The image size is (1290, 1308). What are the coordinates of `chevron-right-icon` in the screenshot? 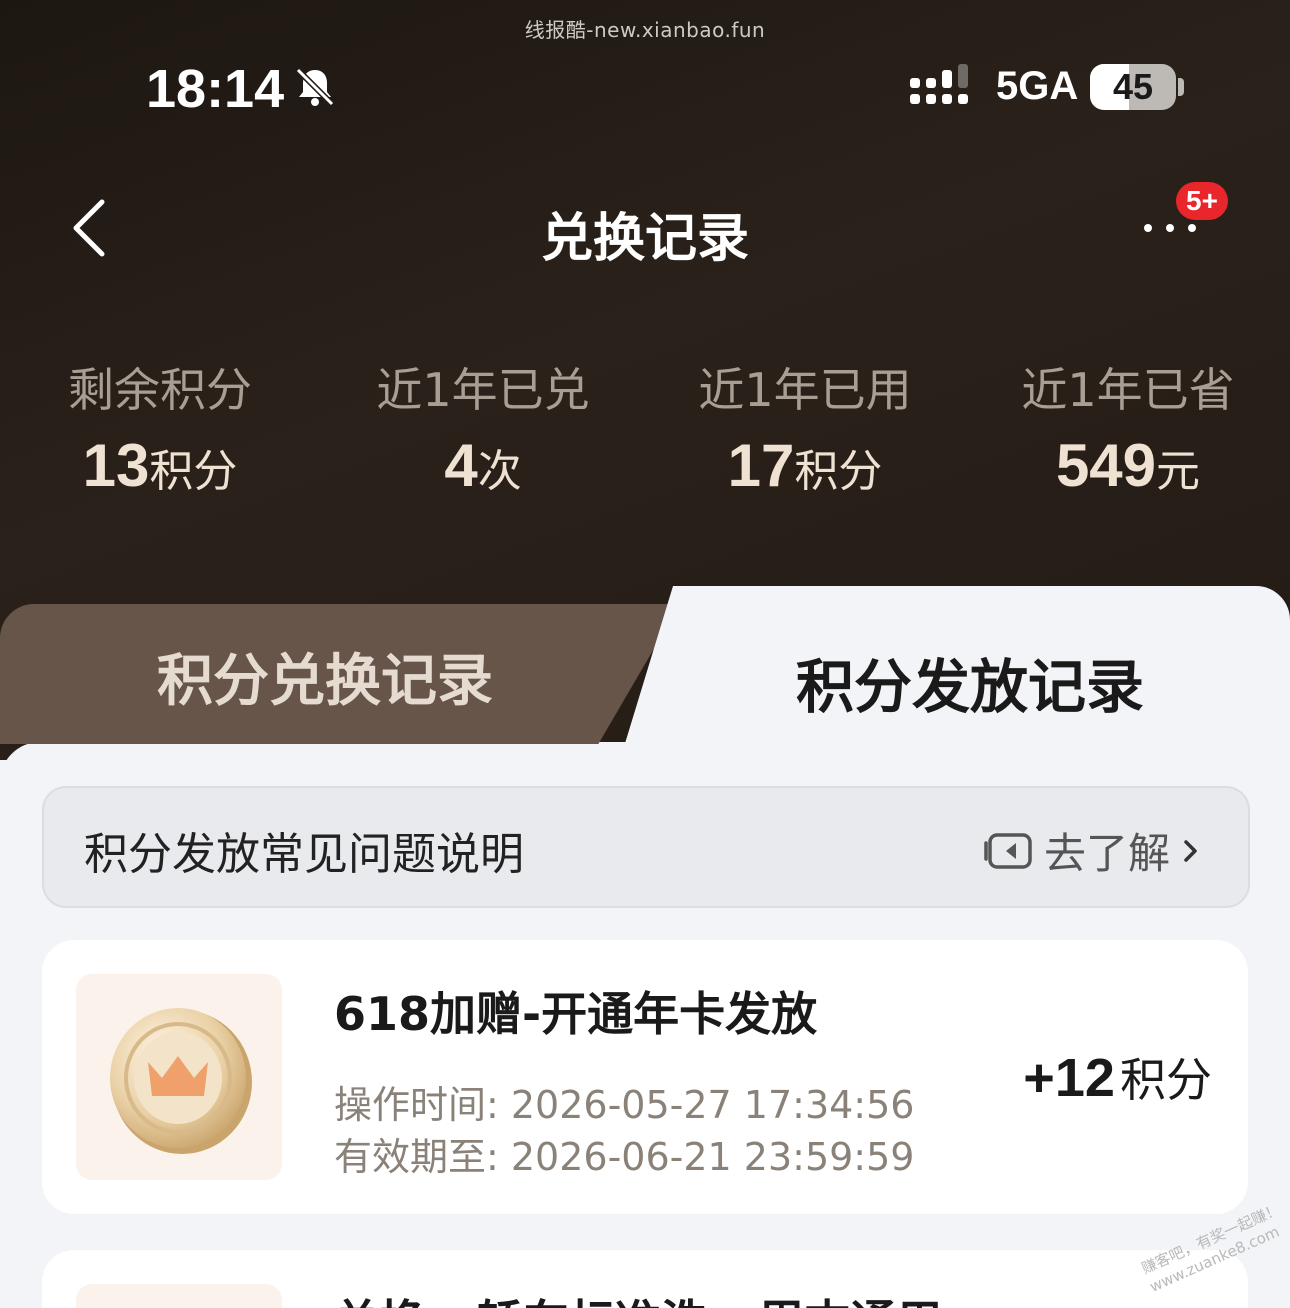 It's located at (1190, 850).